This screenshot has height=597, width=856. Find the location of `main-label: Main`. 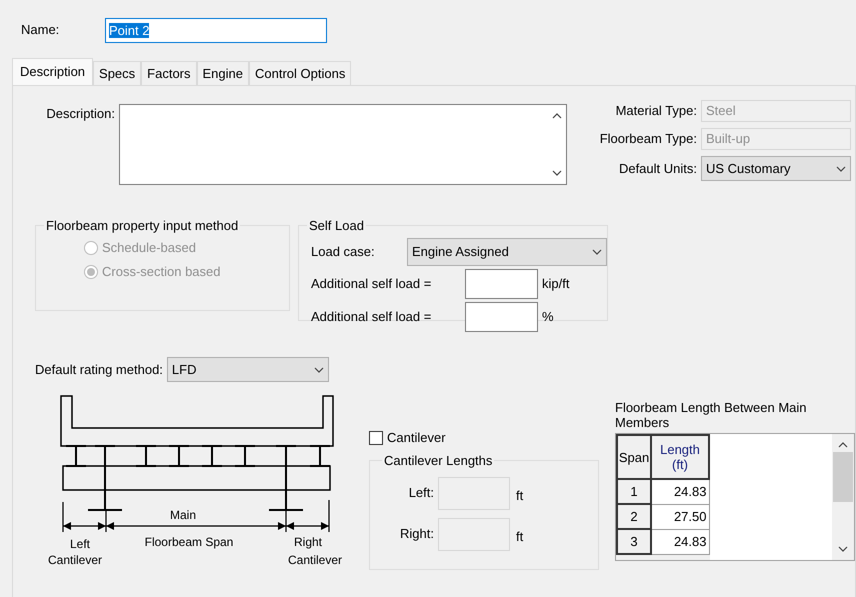

main-label: Main is located at coordinates (183, 515).